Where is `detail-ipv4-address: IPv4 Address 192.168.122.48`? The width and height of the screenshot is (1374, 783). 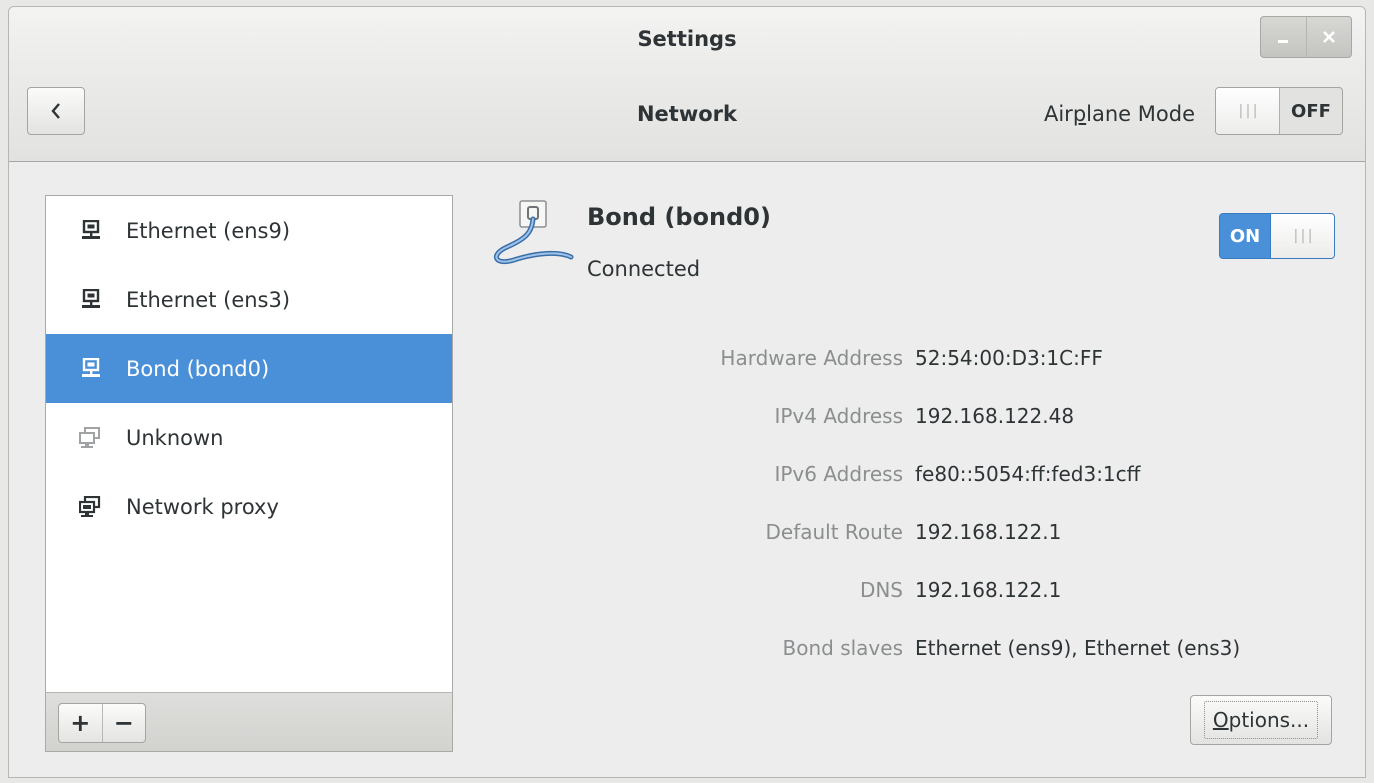 detail-ipv4-address: IPv4 Address 192.168.122.48 is located at coordinates (979, 416).